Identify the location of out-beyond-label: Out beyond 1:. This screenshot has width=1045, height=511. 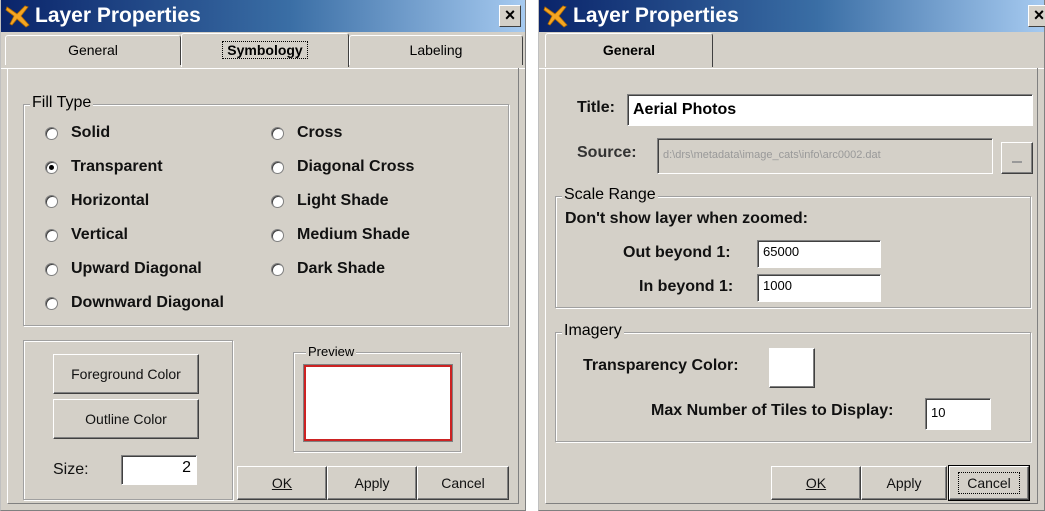
(677, 252).